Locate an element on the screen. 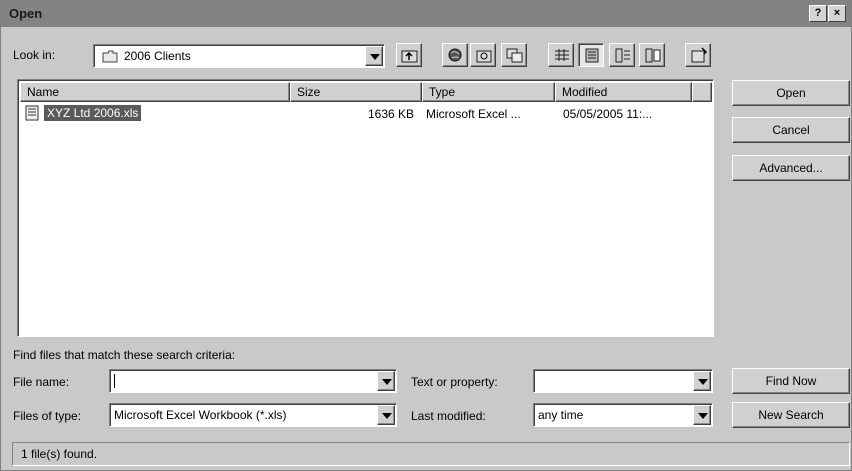  details-view-icon is located at coordinates (592, 55).